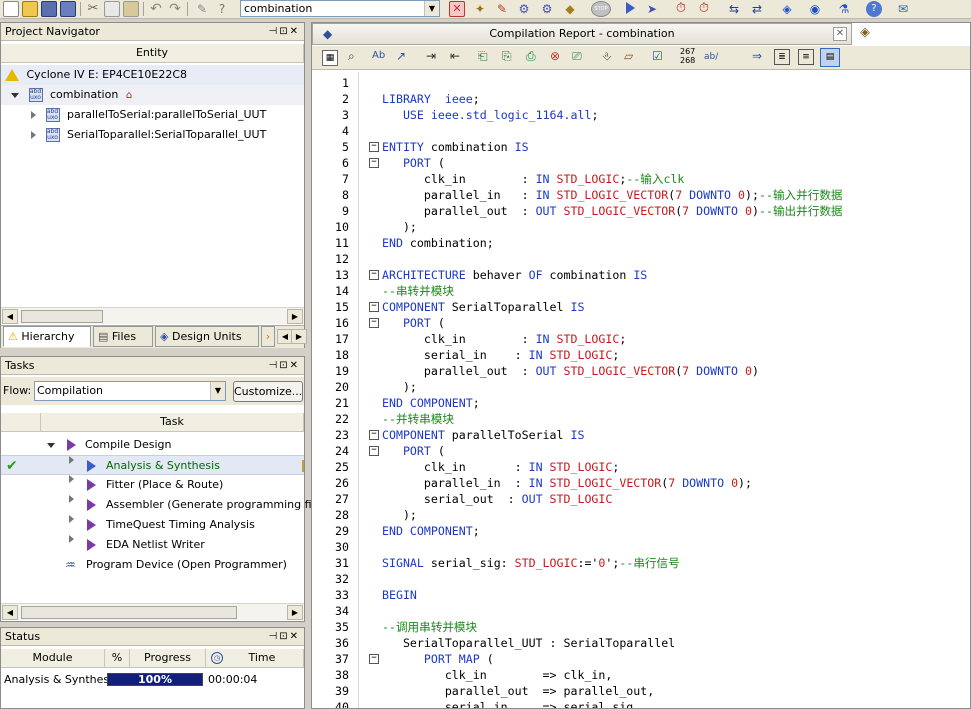 This screenshot has width=971, height=709. Describe the element at coordinates (704, 9) in the screenshot. I see `timequest-icon: ⏱` at that location.